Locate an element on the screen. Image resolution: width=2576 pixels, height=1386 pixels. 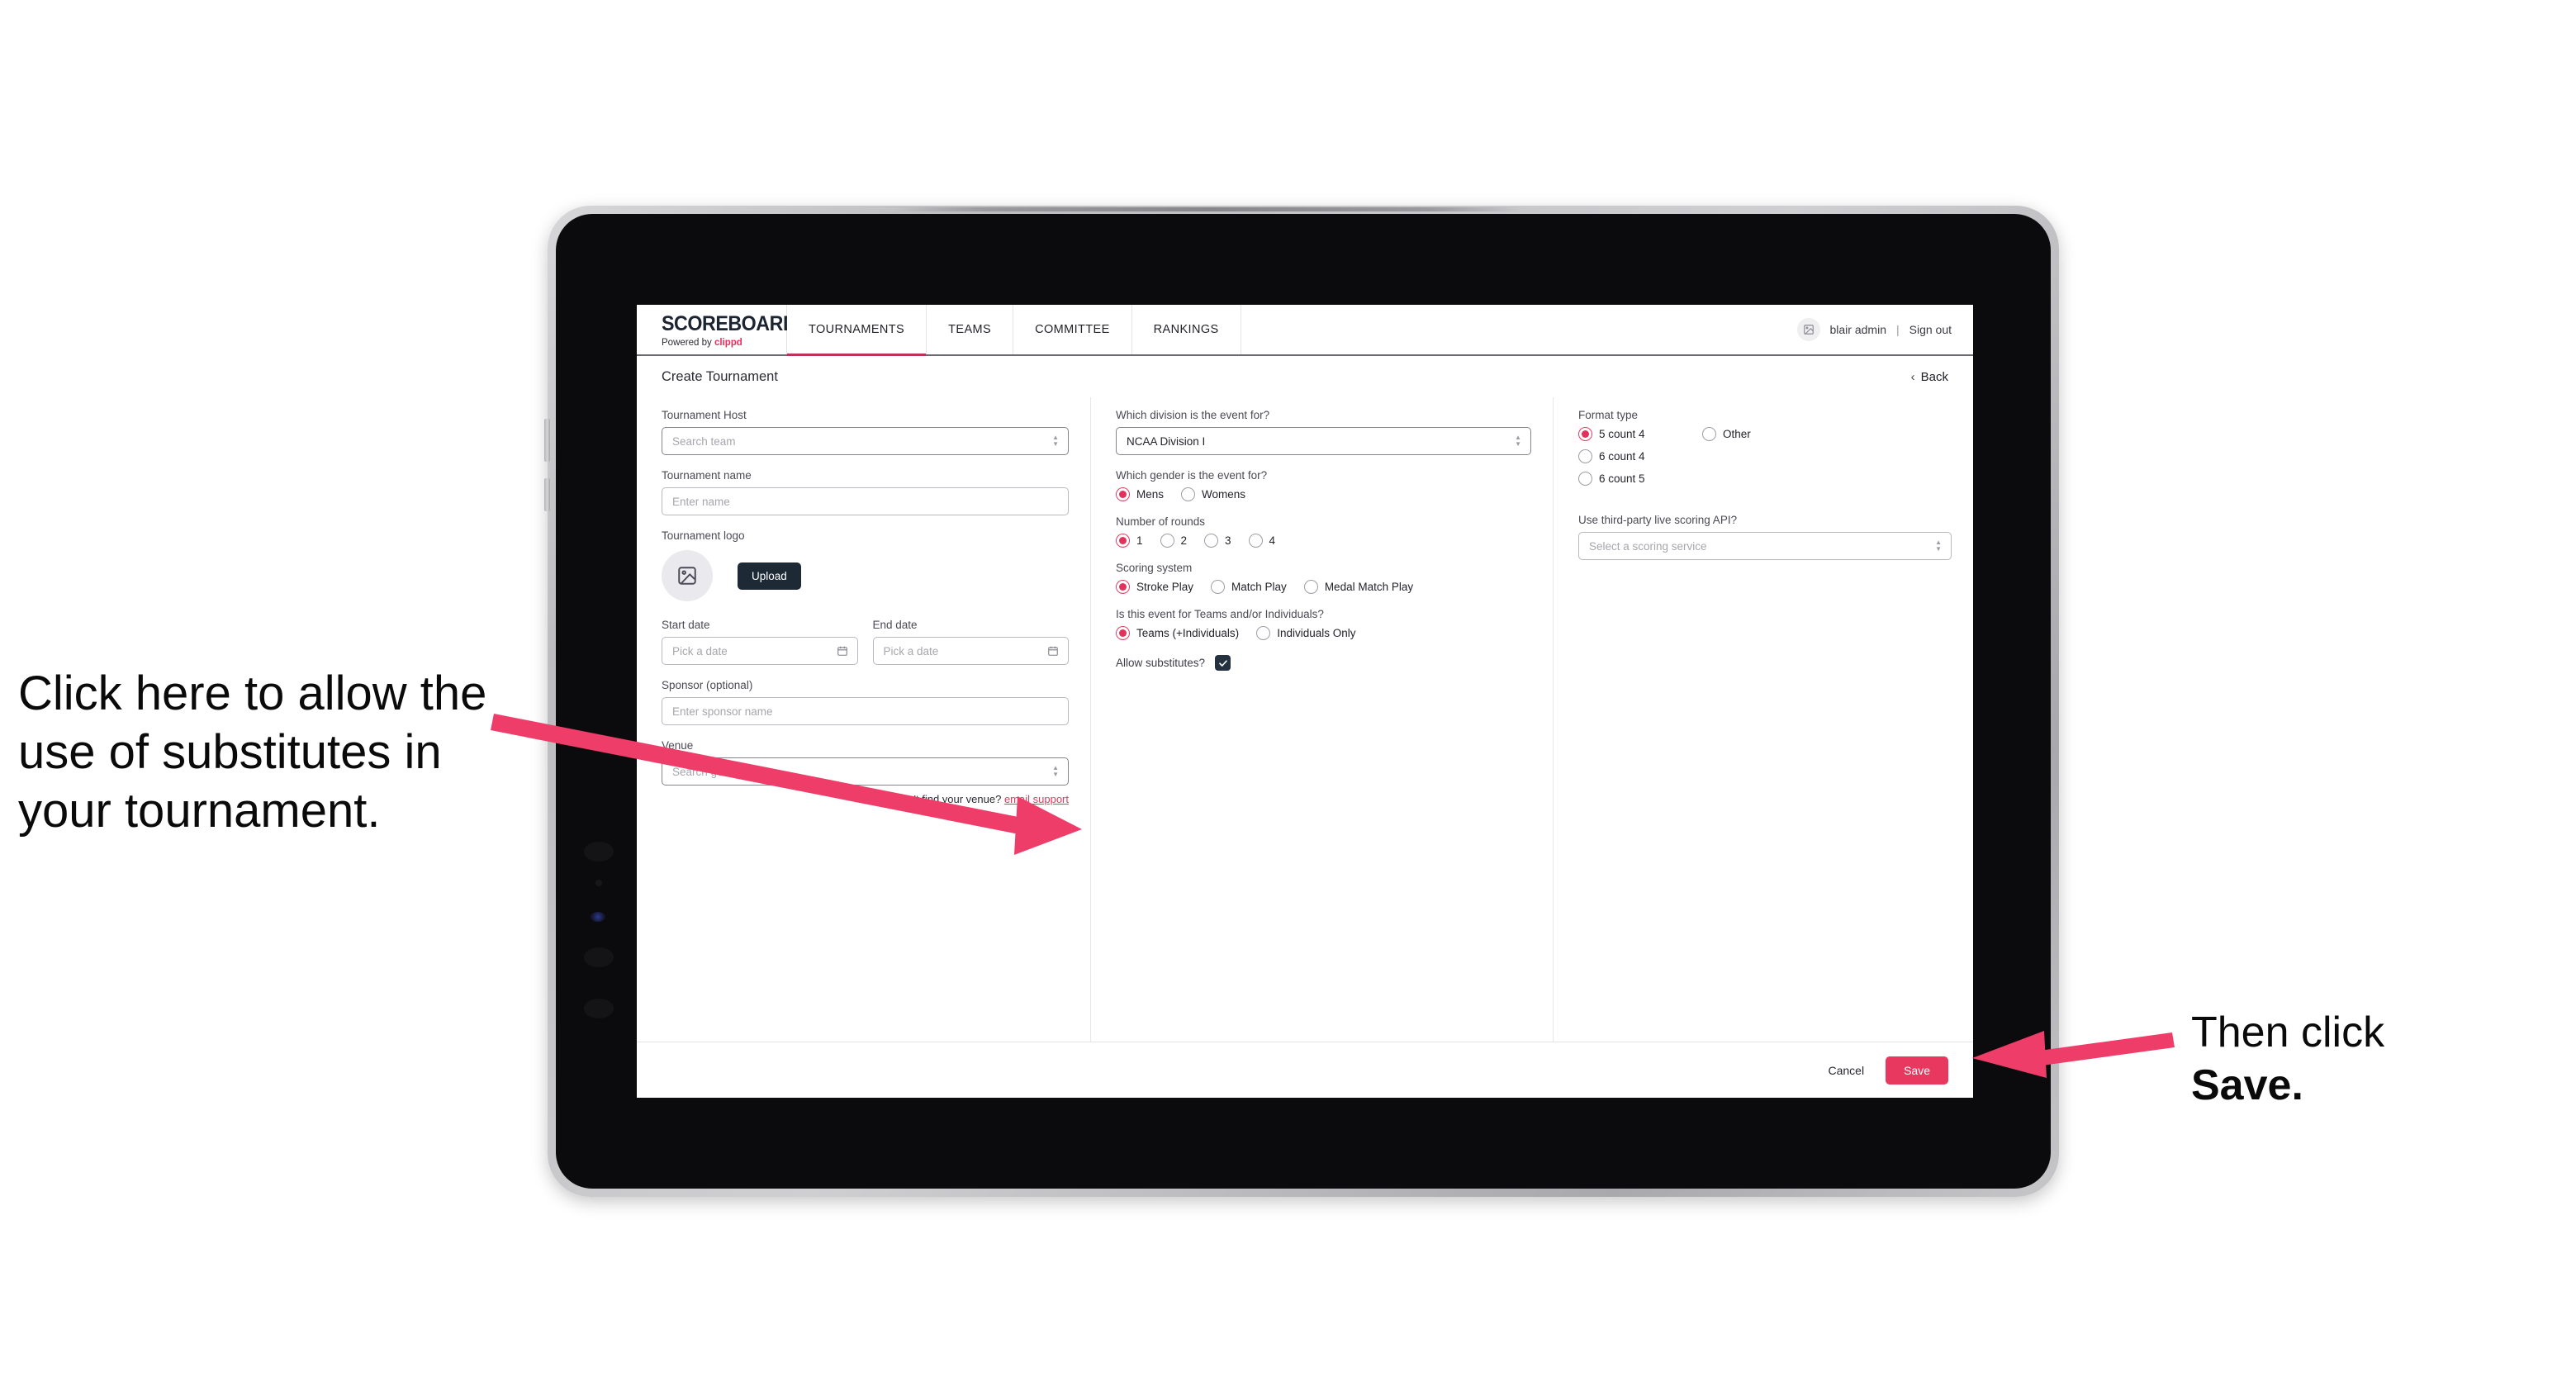
annotation-right-text: Then click Save. is located at coordinates (2364, 1059).